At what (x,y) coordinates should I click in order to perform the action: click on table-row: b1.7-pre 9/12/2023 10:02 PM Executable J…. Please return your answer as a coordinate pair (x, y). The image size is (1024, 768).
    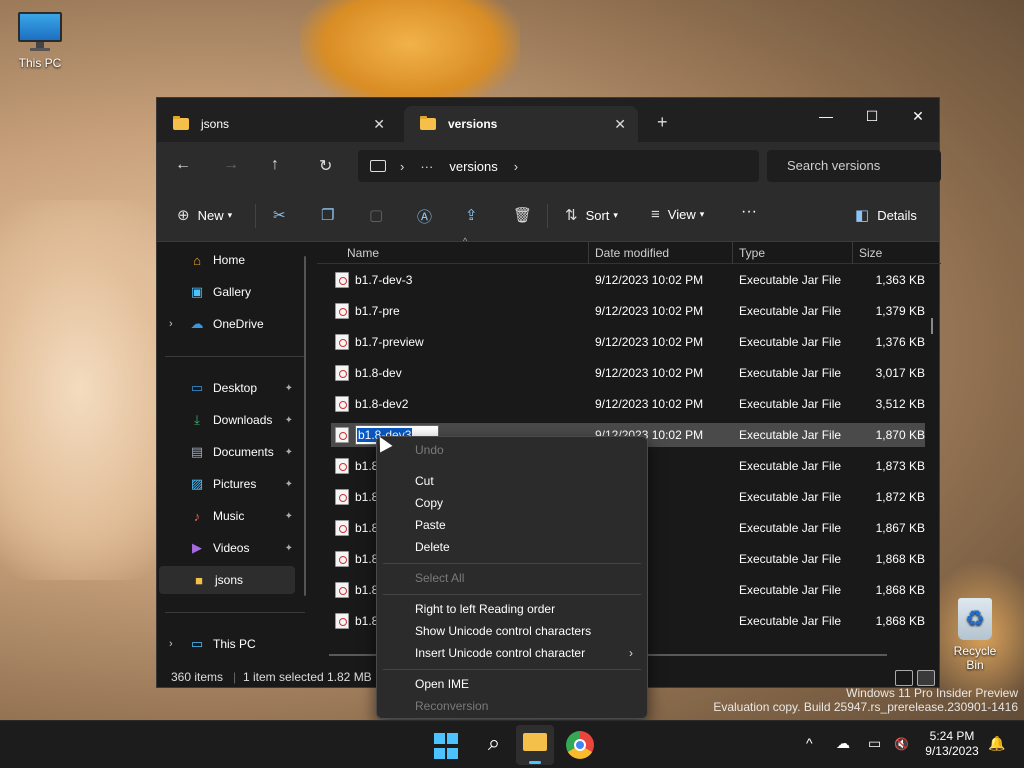
    Looking at the image, I should click on (628, 311).